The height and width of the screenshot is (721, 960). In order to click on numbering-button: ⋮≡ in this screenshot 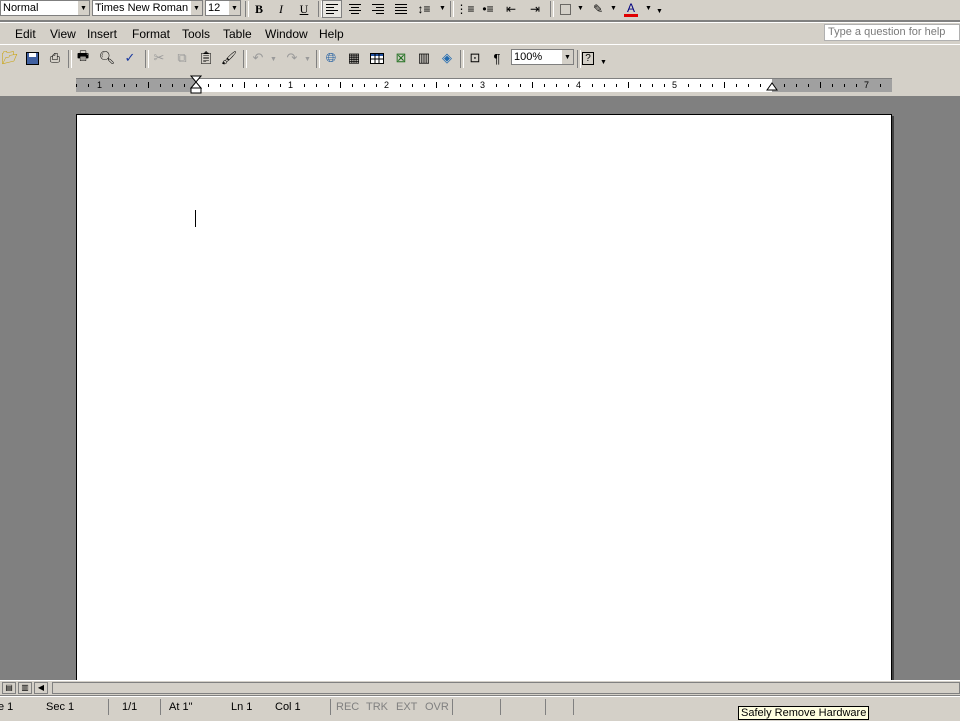, I will do `click(465, 9)`.